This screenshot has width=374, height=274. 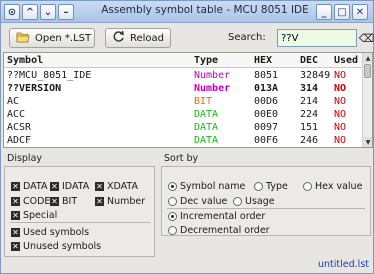 I want to click on cell-hex: 00D6, so click(x=266, y=101).